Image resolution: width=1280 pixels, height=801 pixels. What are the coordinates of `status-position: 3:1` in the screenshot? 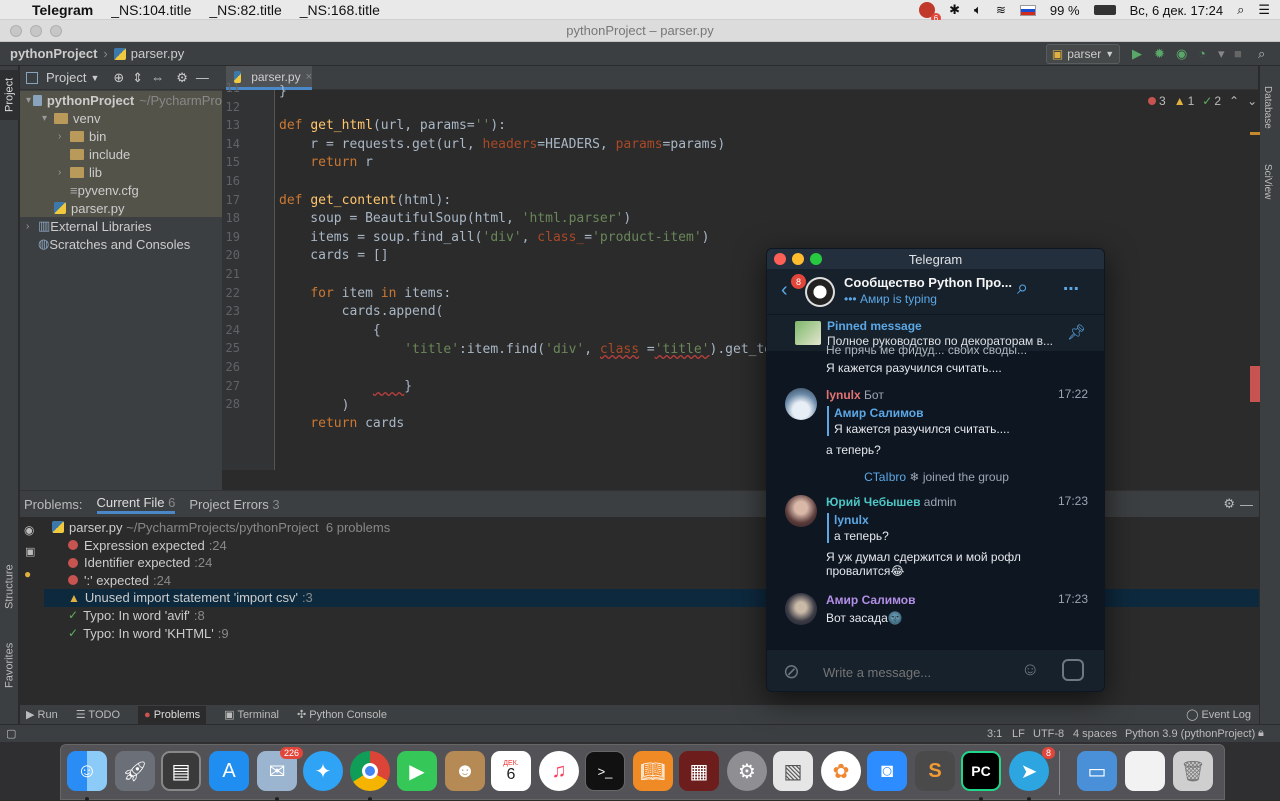 It's located at (994, 734).